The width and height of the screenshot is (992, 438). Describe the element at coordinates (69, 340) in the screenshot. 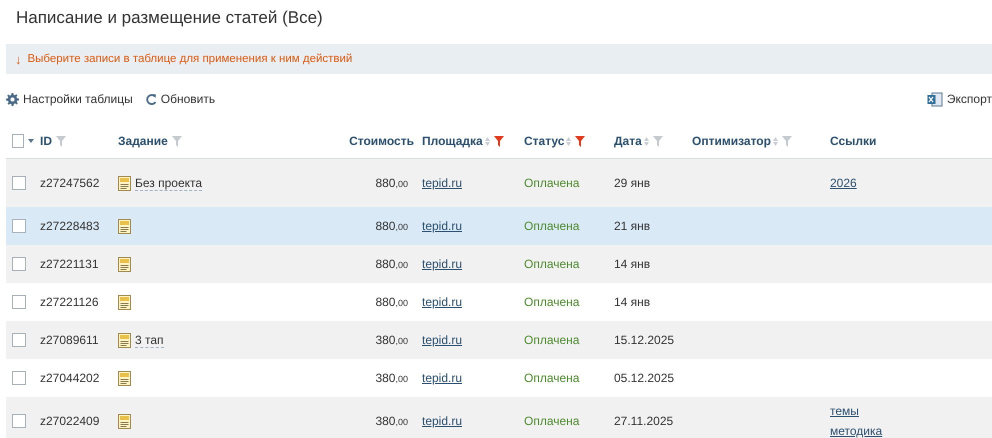

I see `id-cell: z27089611` at that location.